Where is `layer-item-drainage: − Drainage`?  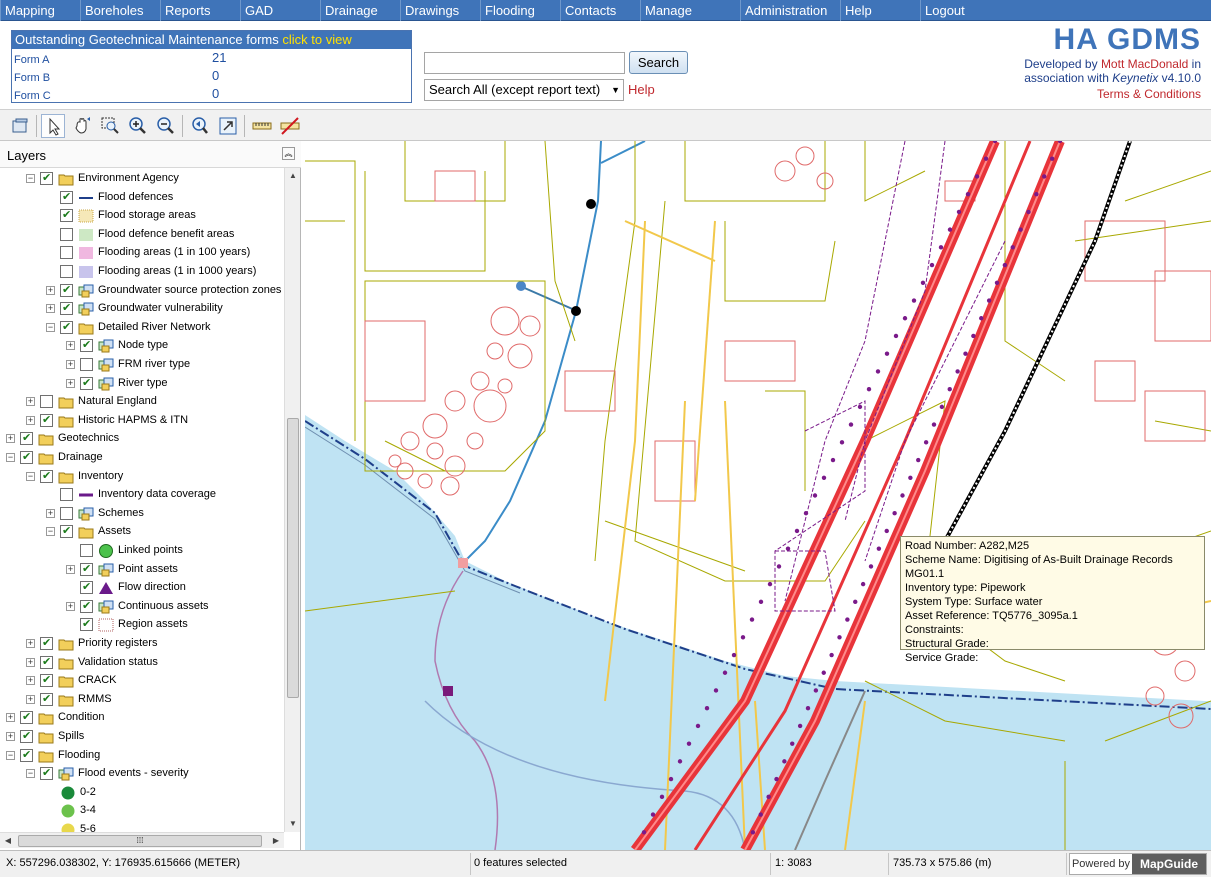 layer-item-drainage: − Drainage is located at coordinates (142, 458).